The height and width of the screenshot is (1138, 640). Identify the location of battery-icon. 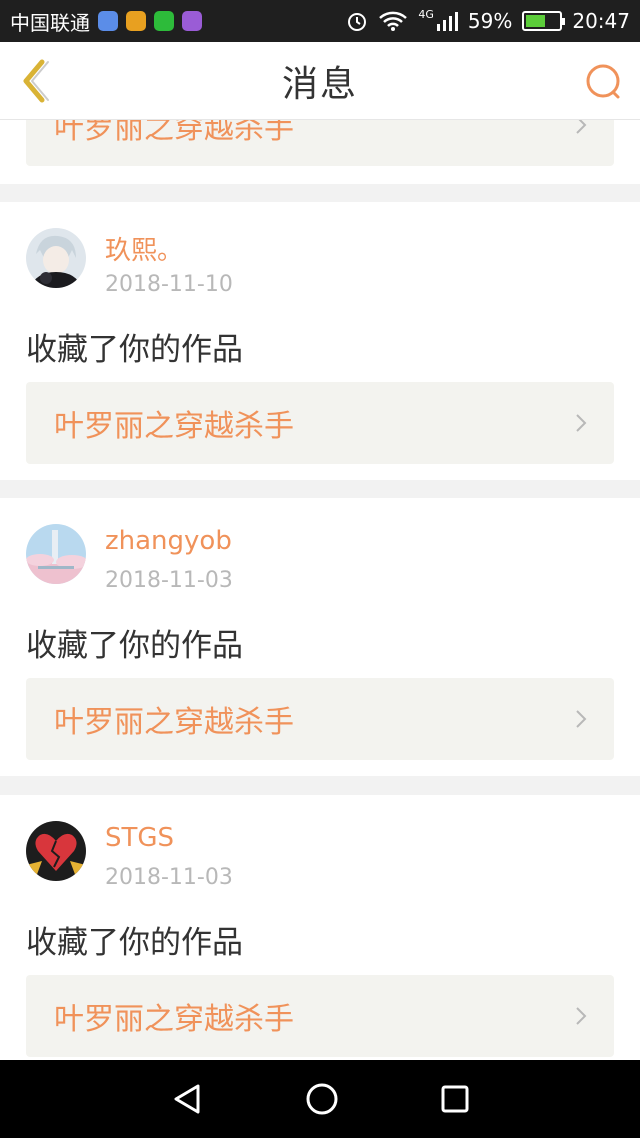
(544, 21).